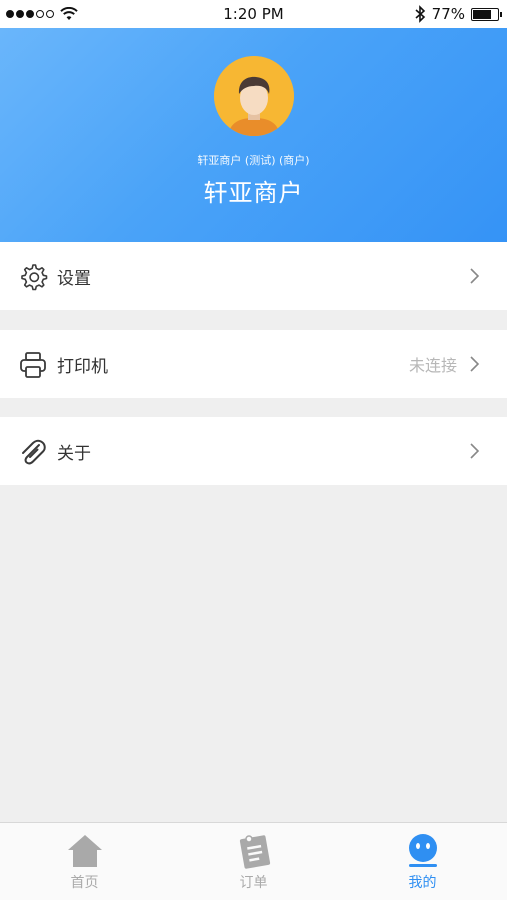 The height and width of the screenshot is (900, 507). I want to click on printer-label: 打印机, so click(82, 366).